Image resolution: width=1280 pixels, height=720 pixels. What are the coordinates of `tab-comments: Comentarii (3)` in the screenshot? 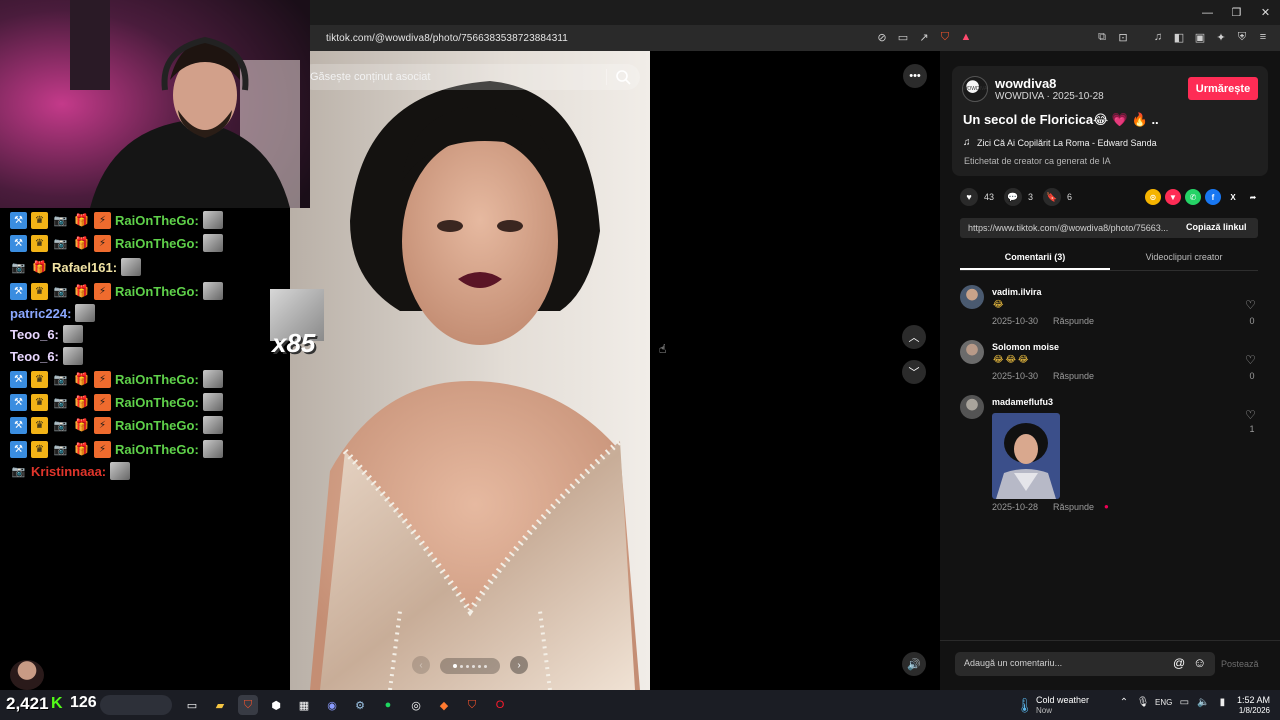 It's located at (1035, 259).